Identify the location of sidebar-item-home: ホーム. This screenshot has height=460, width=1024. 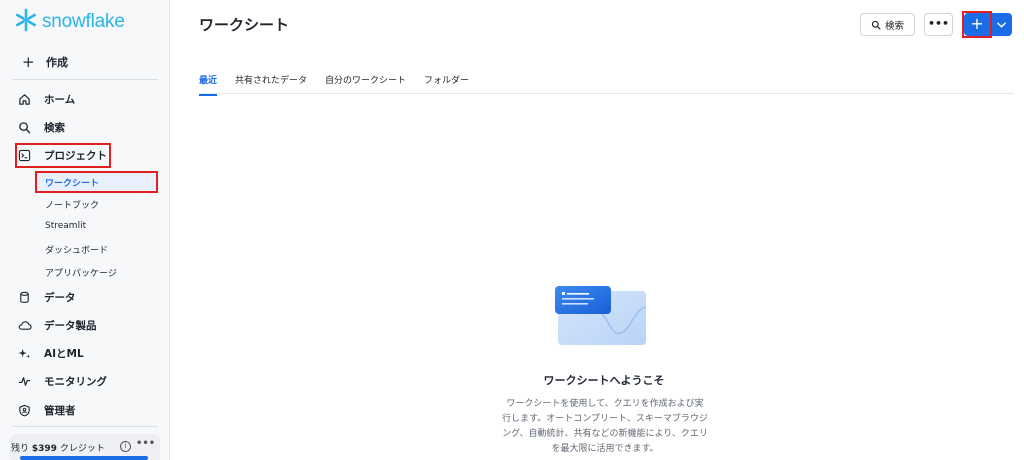
(88, 99).